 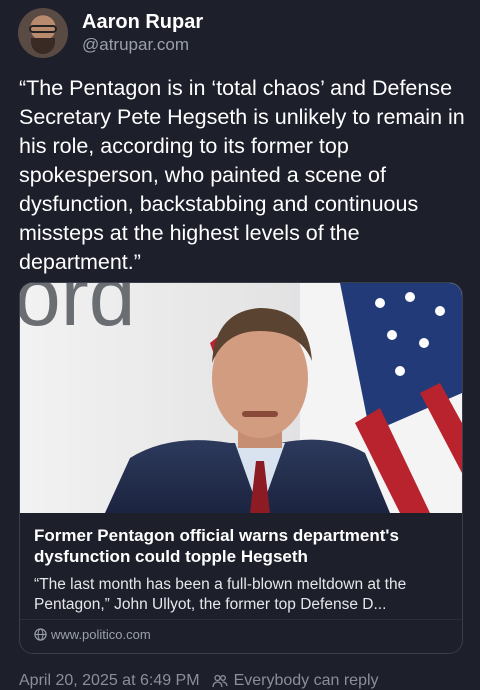 I want to click on avatar-glasses, so click(x=43, y=29).